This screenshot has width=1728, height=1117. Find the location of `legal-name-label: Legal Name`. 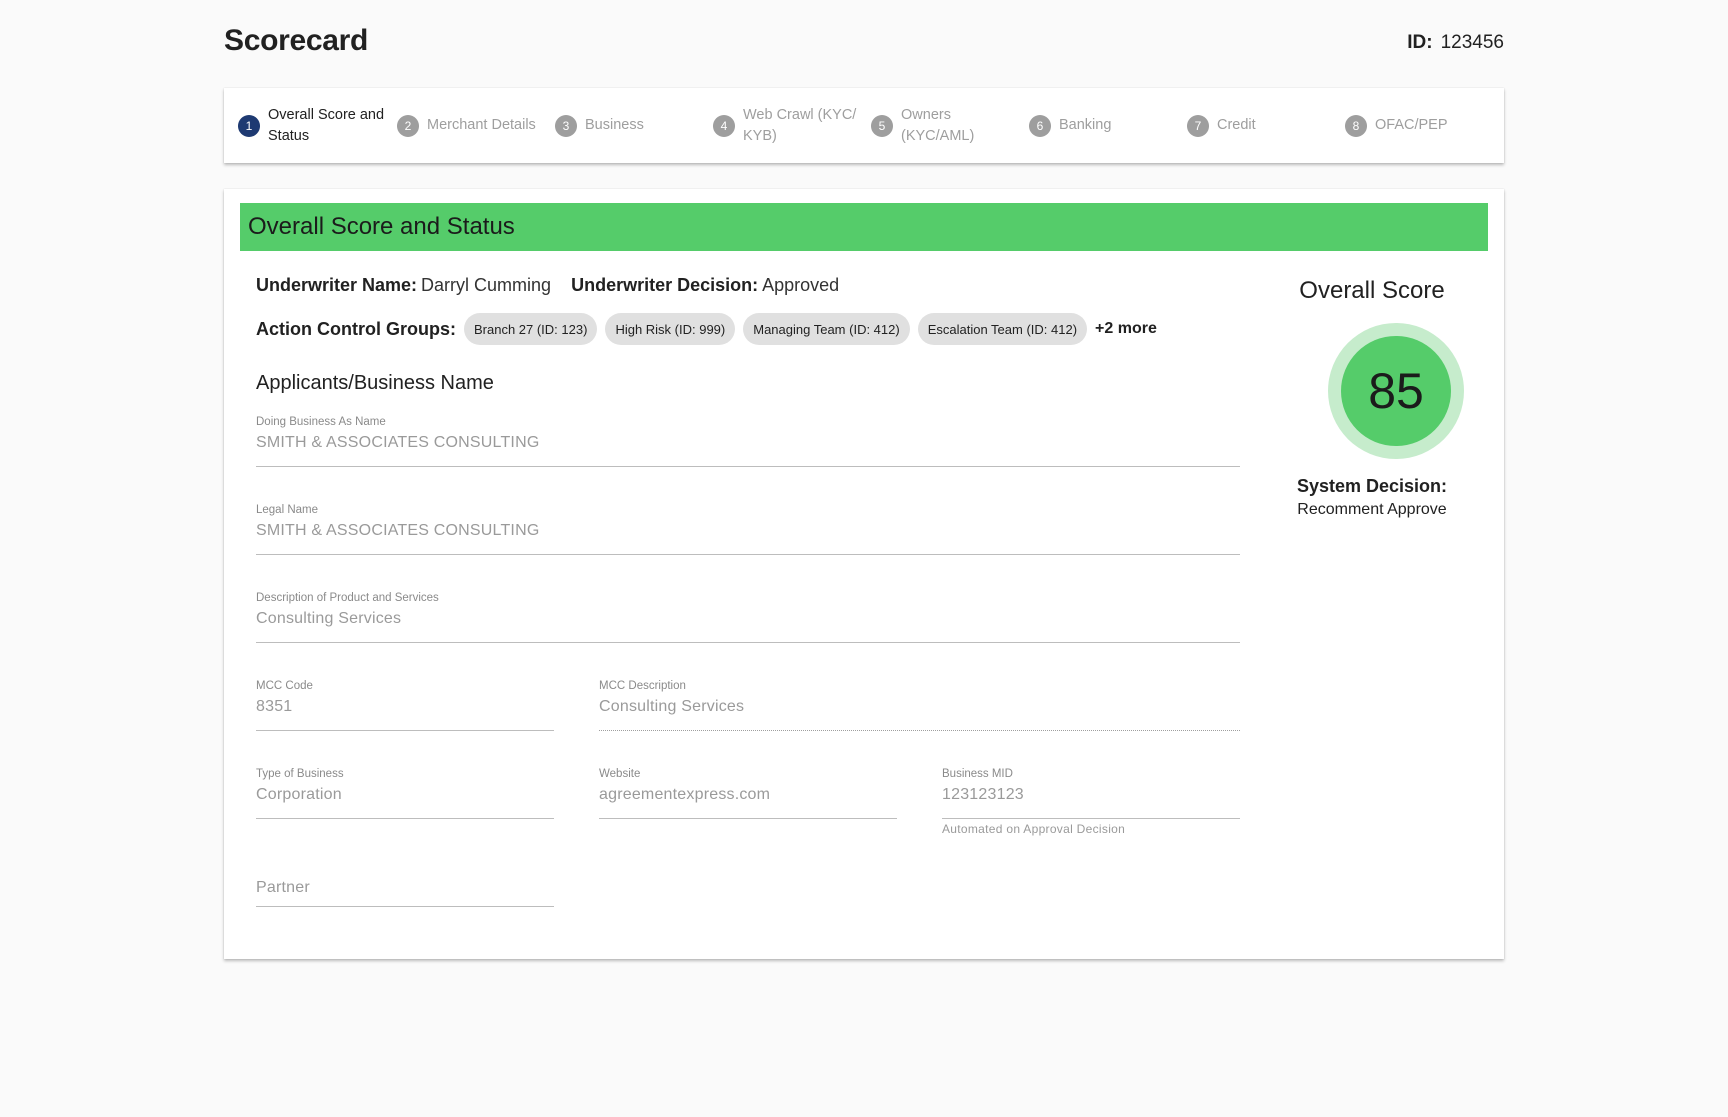

legal-name-label: Legal Name is located at coordinates (287, 510).